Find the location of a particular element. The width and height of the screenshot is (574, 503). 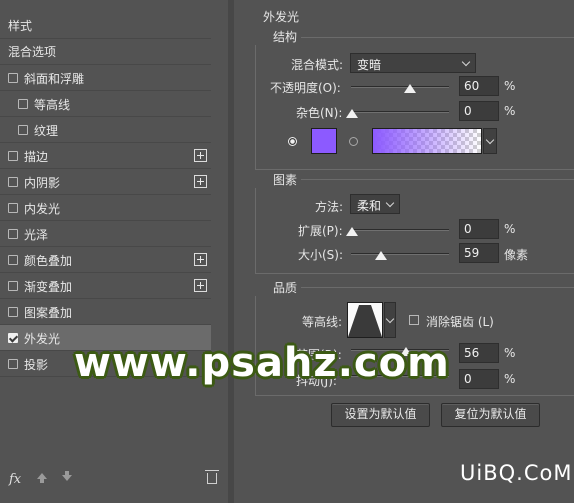

style-item-stroke: 描边 is located at coordinates (105, 156).